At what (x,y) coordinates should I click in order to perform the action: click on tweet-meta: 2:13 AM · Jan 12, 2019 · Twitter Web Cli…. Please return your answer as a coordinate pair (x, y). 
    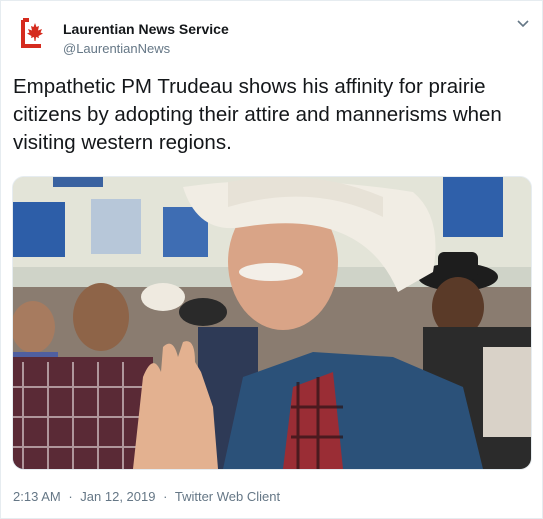
    Looking at the image, I should click on (146, 496).